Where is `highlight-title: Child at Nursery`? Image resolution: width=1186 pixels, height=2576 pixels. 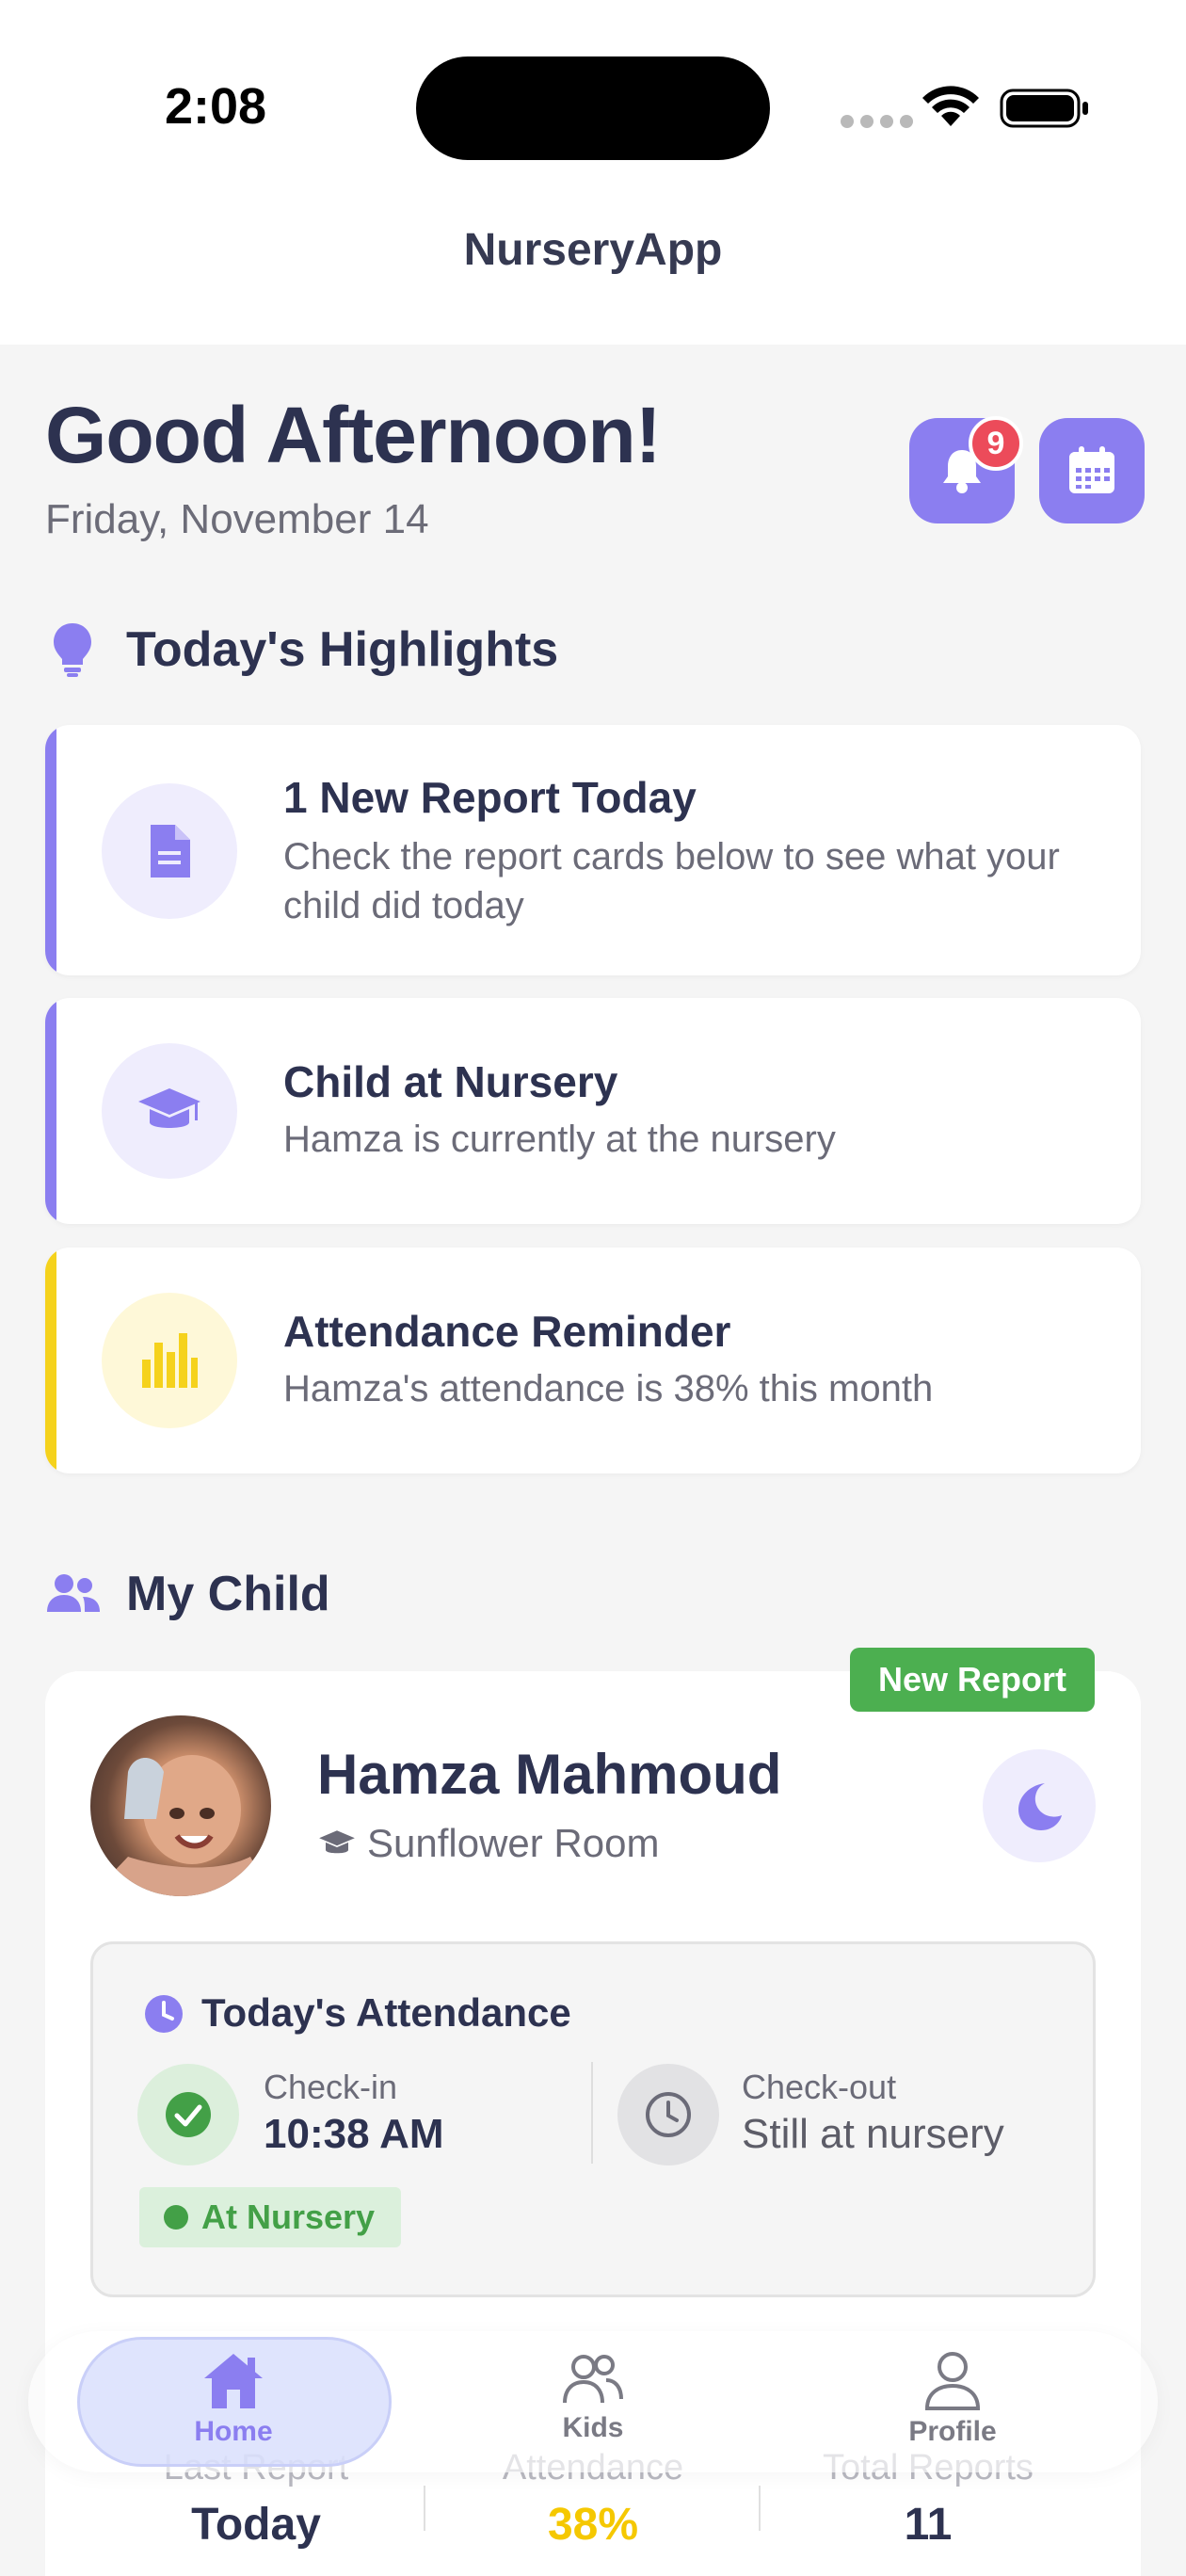
highlight-title: Child at Nursery is located at coordinates (450, 1081).